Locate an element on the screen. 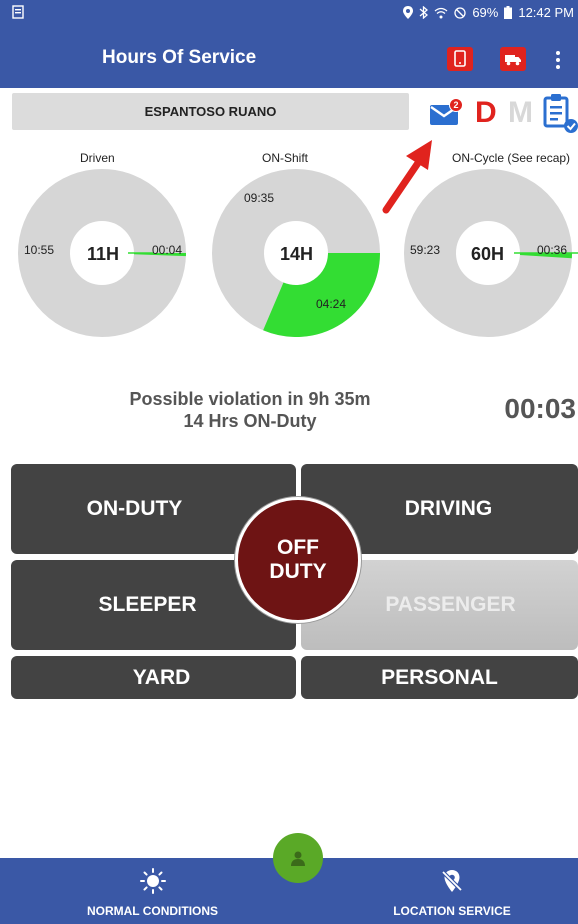  clipboard-check-icon is located at coordinates (560, 113).